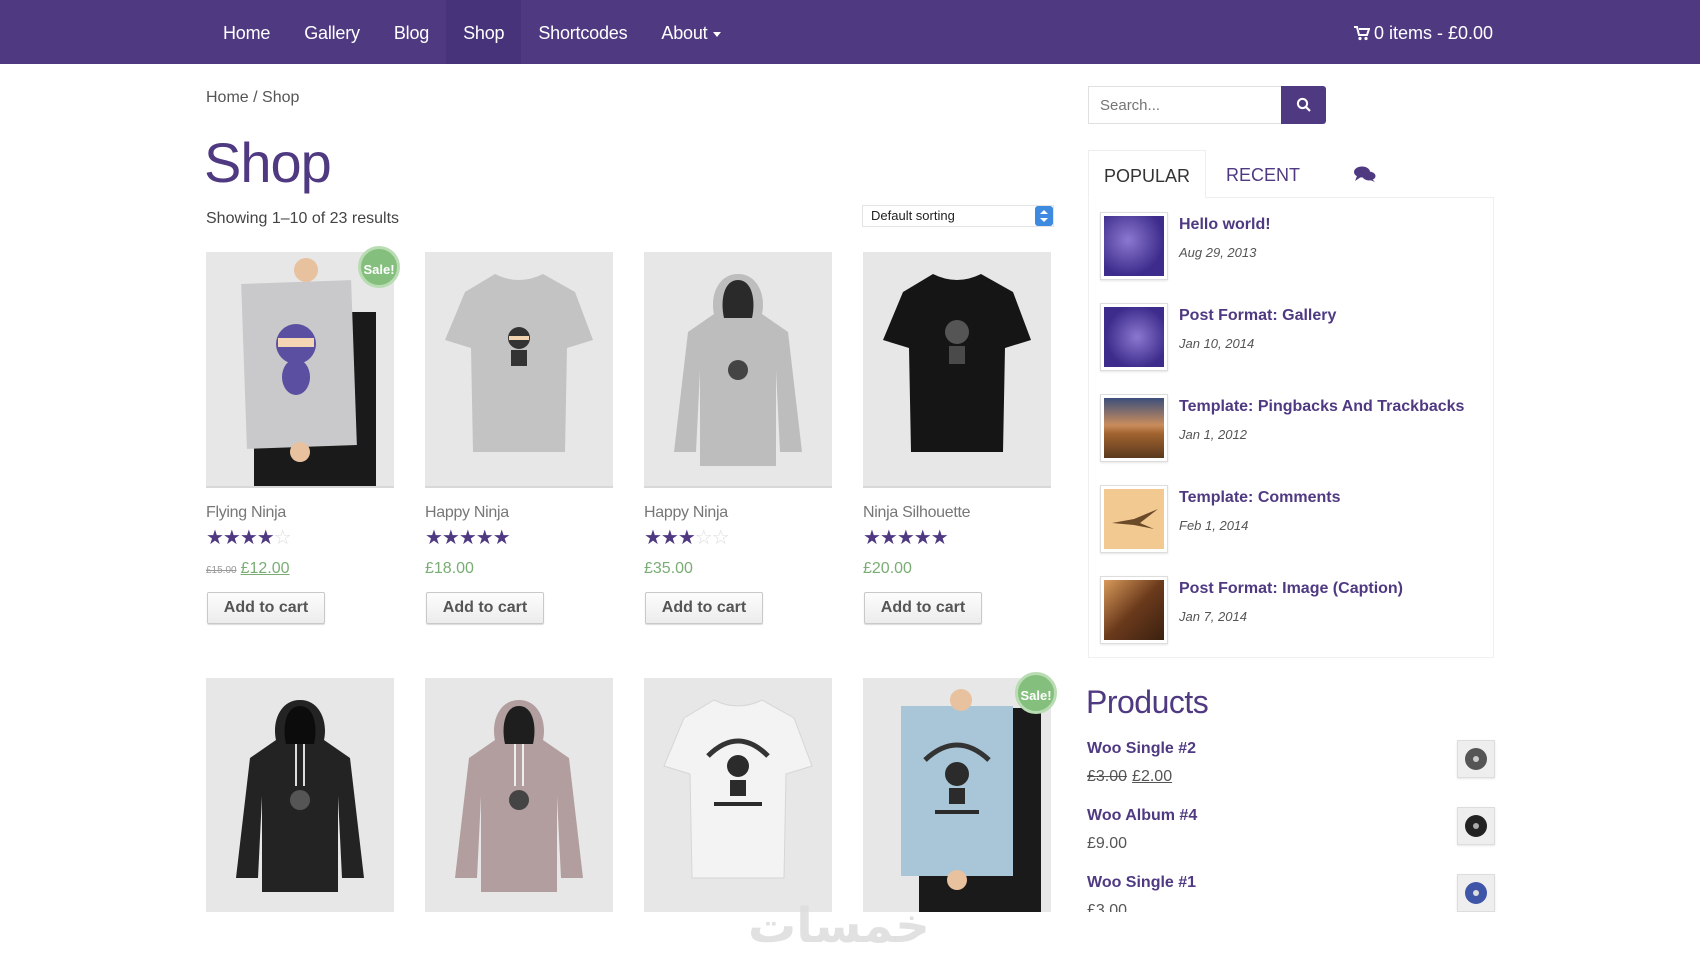  What do you see at coordinates (1295, 247) in the screenshot?
I see `popular-post-item: Hello world! Aug 29, 2013` at bounding box center [1295, 247].